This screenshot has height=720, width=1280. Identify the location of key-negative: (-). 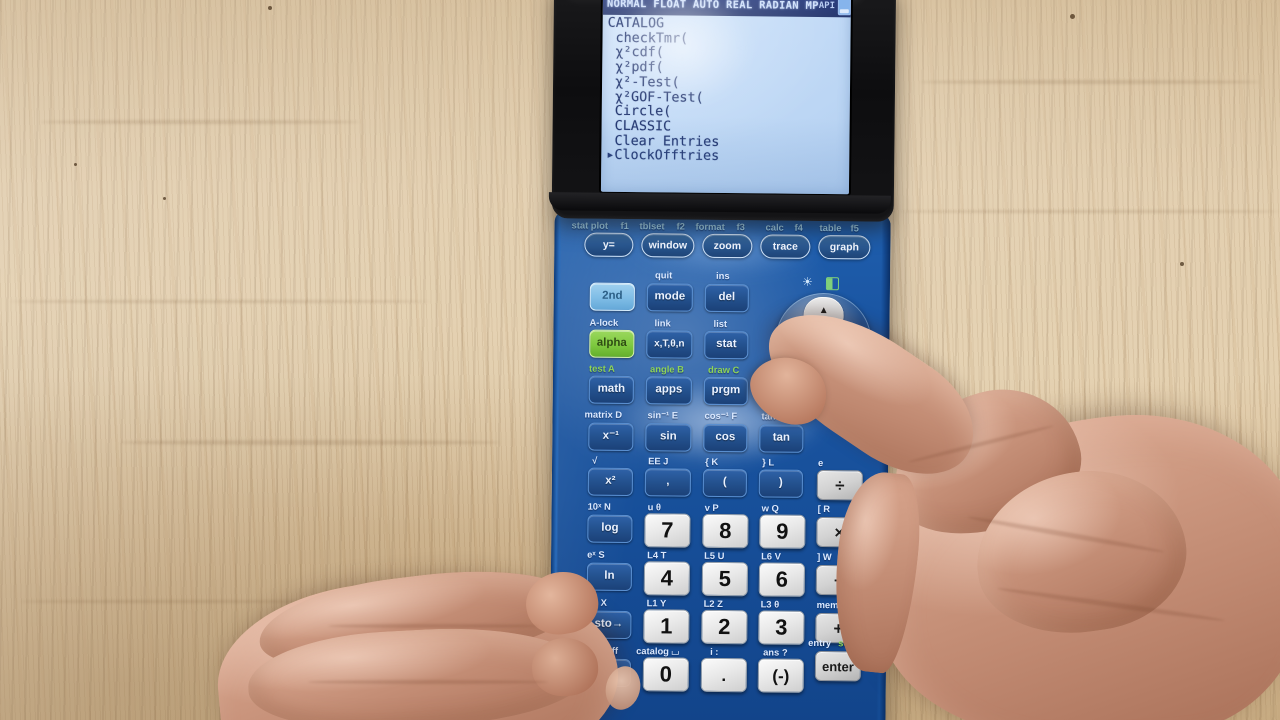
(781, 675).